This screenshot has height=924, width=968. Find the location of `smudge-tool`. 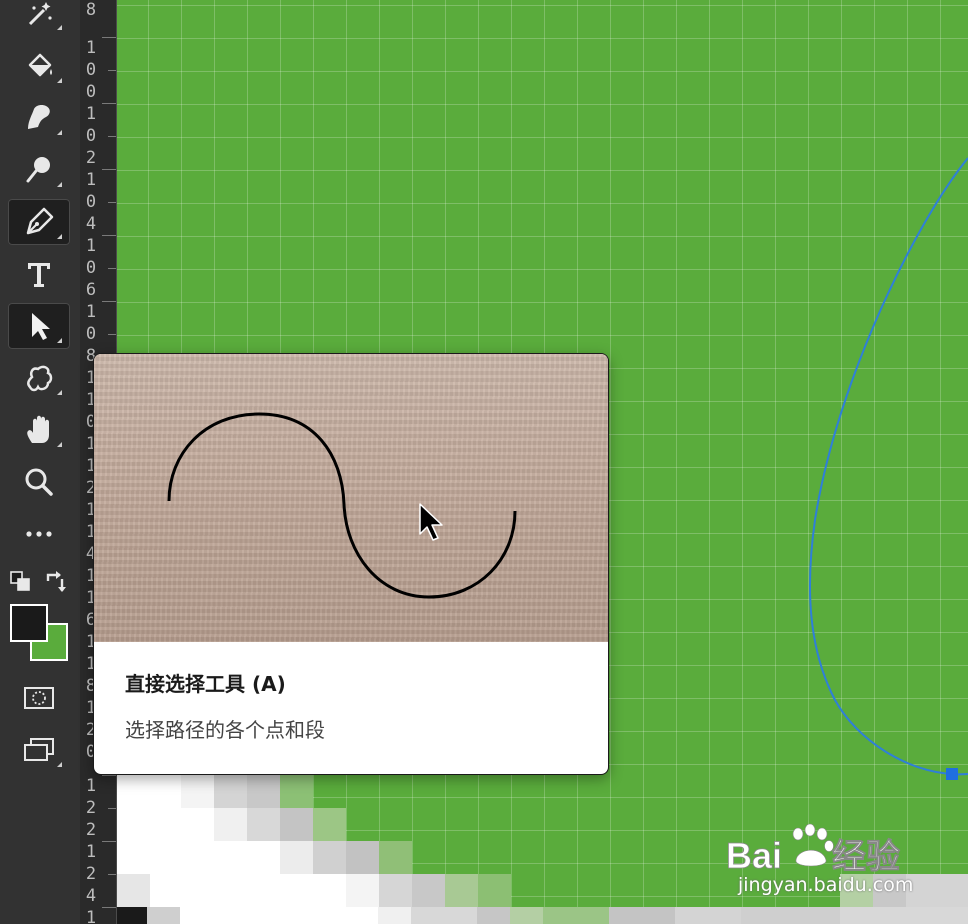

smudge-tool is located at coordinates (39, 118).